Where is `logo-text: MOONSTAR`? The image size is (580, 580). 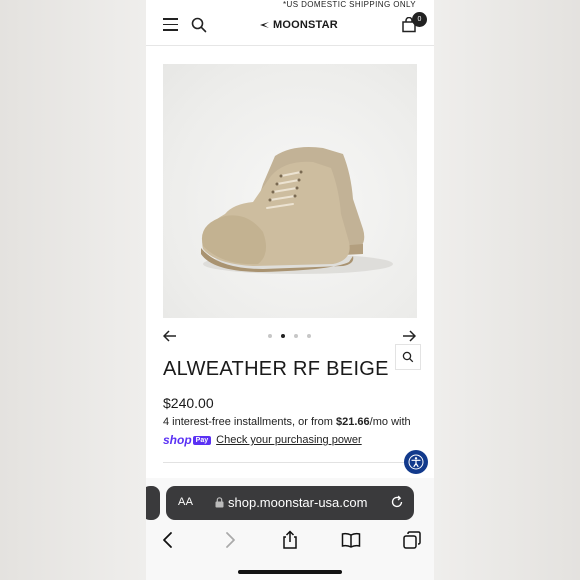 logo-text: MOONSTAR is located at coordinates (305, 25).